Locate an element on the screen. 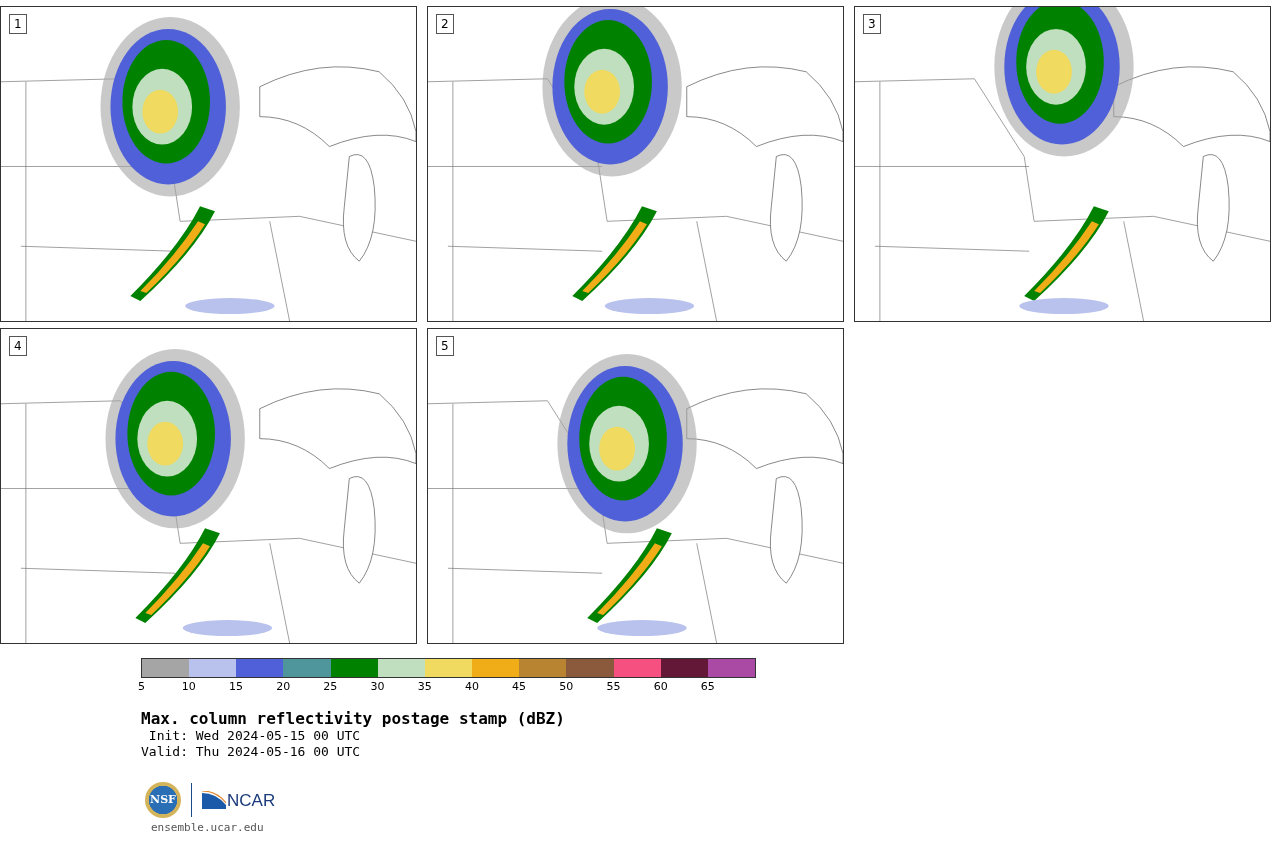  logo-text: NCAR is located at coordinates (251, 801).